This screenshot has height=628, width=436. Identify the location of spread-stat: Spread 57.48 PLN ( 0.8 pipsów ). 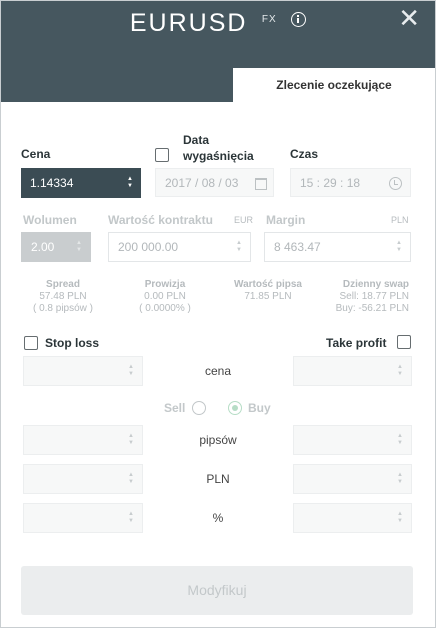
(63, 297).